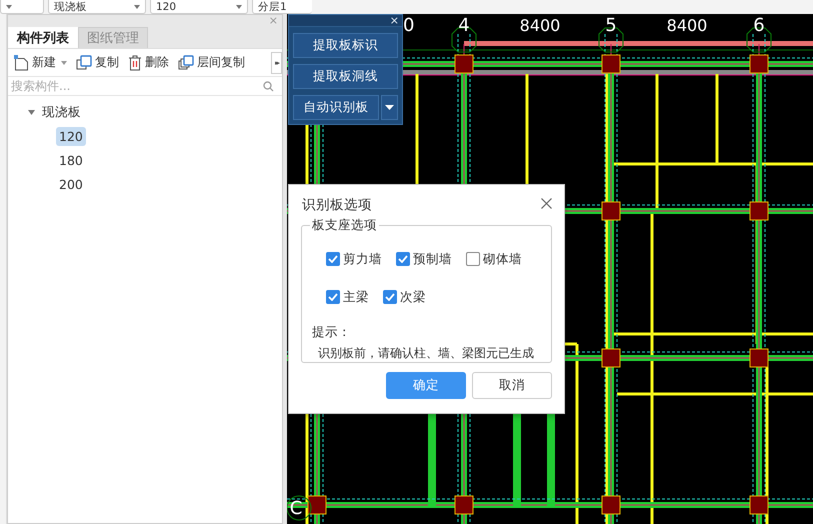 This screenshot has width=813, height=524. What do you see at coordinates (40, 62) in the screenshot?
I see `toolbar-button: 新建` at bounding box center [40, 62].